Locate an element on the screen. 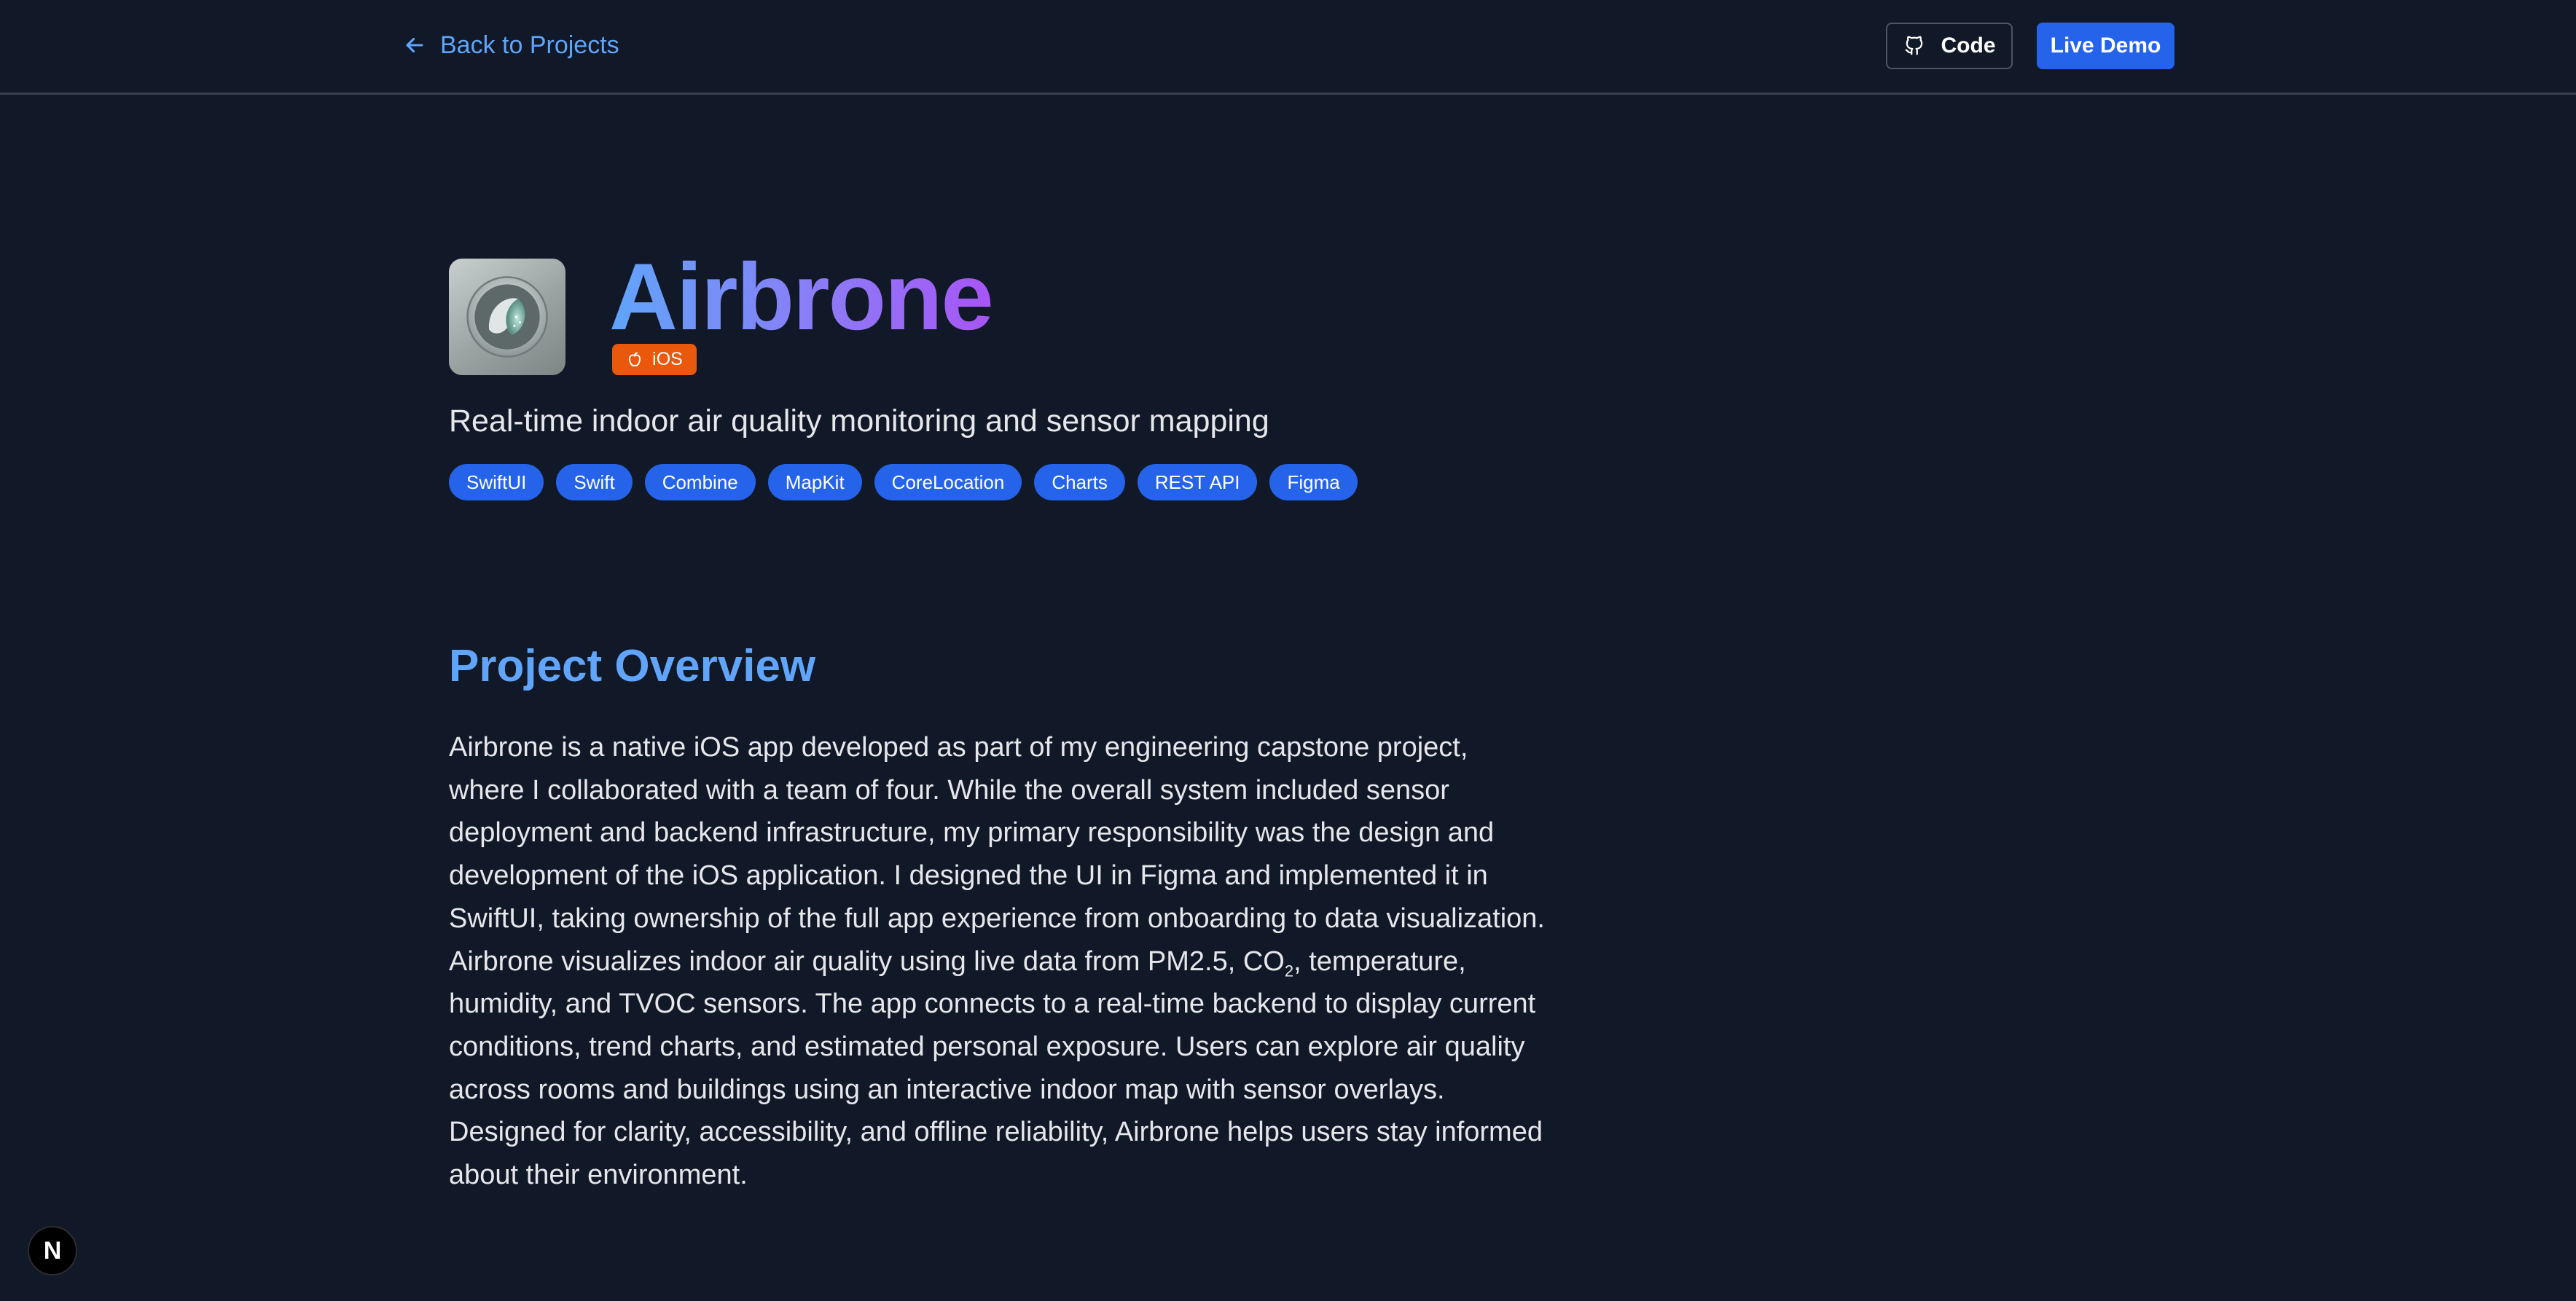 The width and height of the screenshot is (2576, 1301). app-icon is located at coordinates (507, 317).